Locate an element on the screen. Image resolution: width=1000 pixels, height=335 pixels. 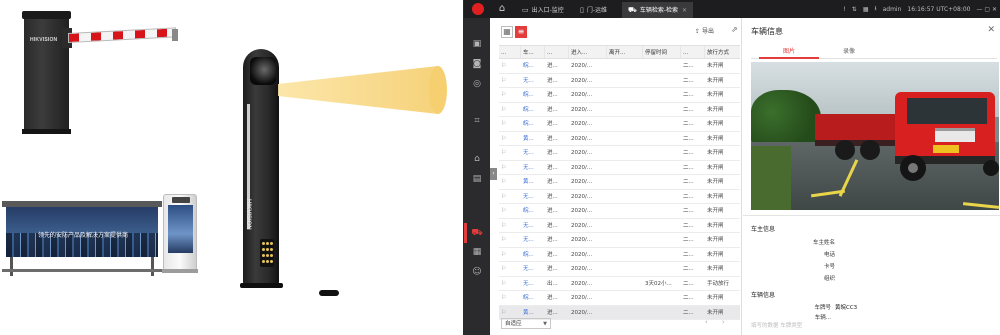
vehicle-icon: ⛟ is located at coordinates (477, 233).